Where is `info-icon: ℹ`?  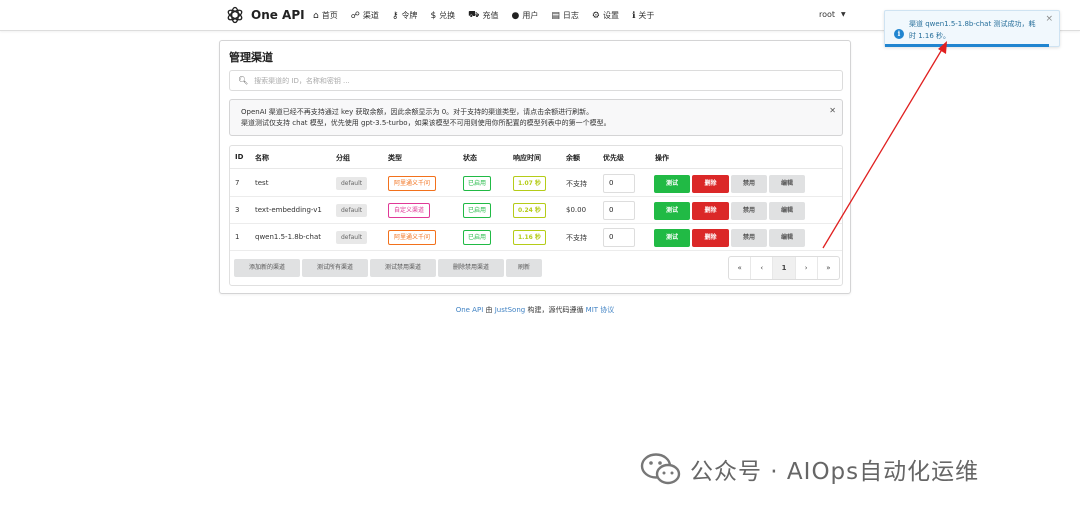 info-icon: ℹ is located at coordinates (633, 15).